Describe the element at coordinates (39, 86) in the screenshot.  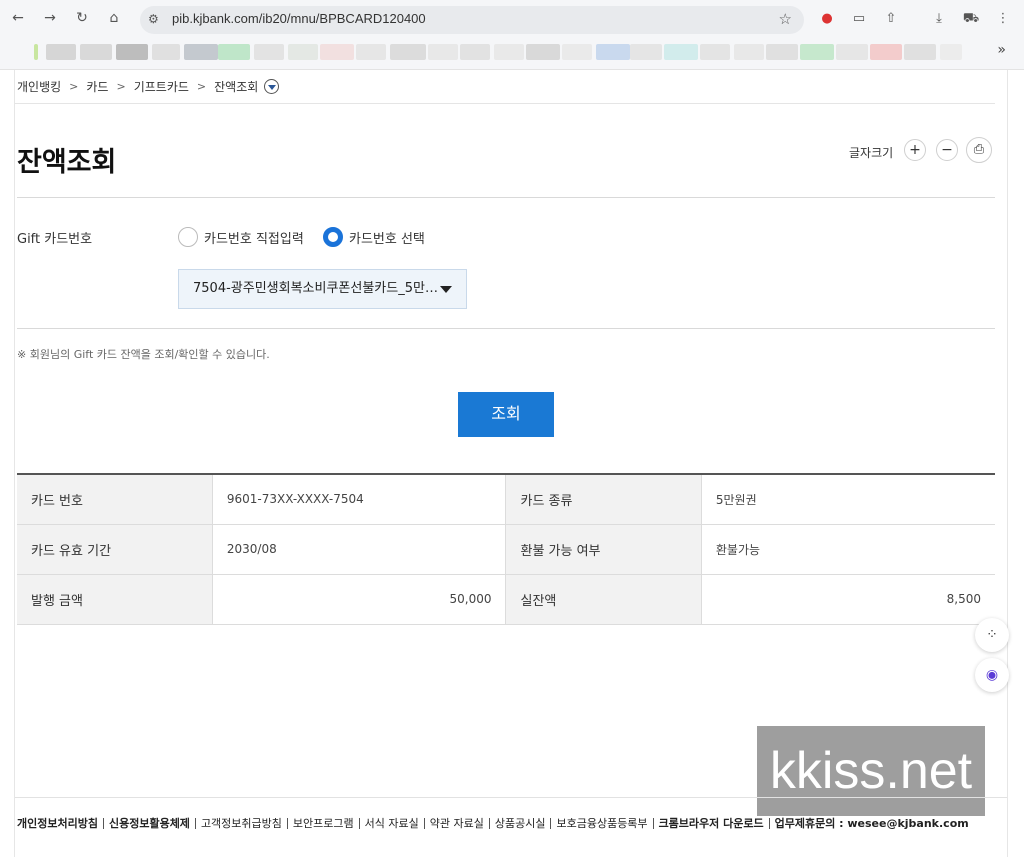
I see `breadcrumb-item: 개인뱅킹` at that location.